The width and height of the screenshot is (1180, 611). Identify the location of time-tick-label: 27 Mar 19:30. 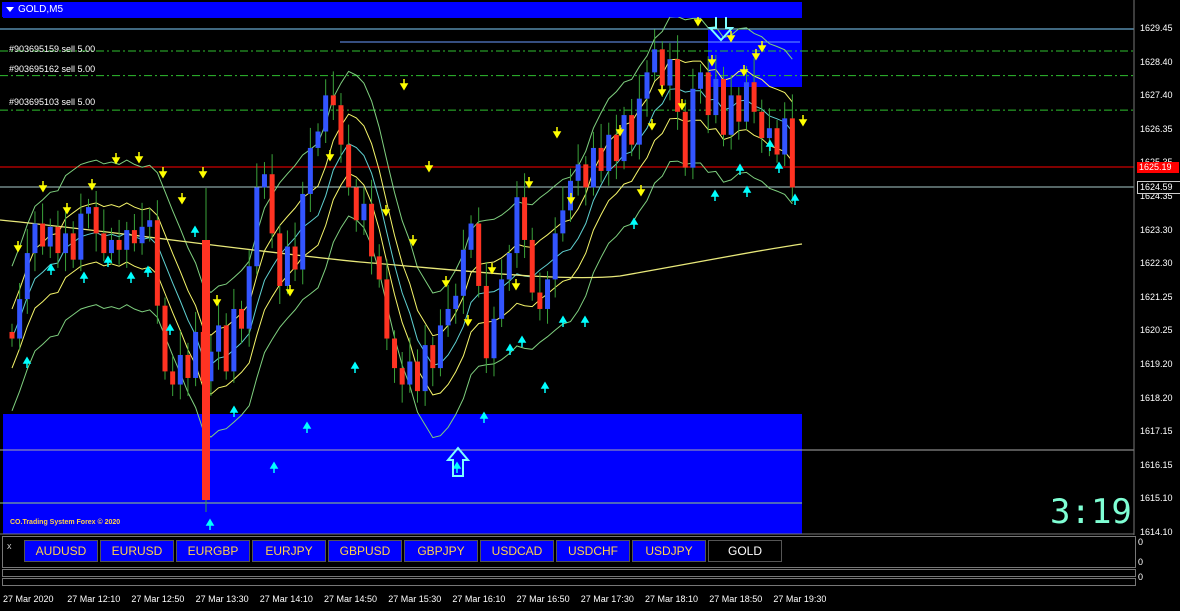
(800, 599).